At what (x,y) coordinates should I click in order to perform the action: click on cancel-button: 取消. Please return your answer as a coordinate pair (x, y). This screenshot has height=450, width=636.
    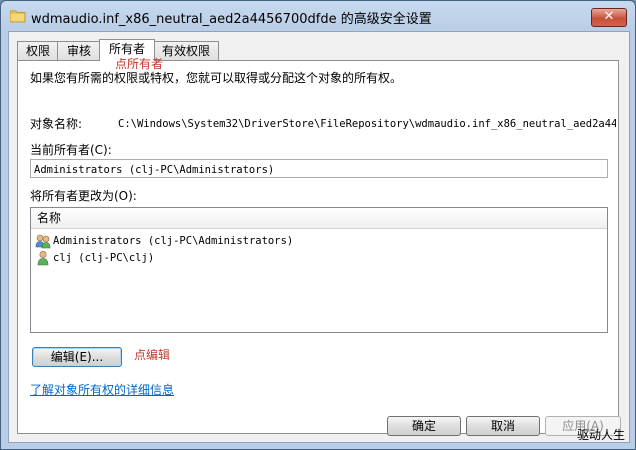
    Looking at the image, I should click on (503, 426).